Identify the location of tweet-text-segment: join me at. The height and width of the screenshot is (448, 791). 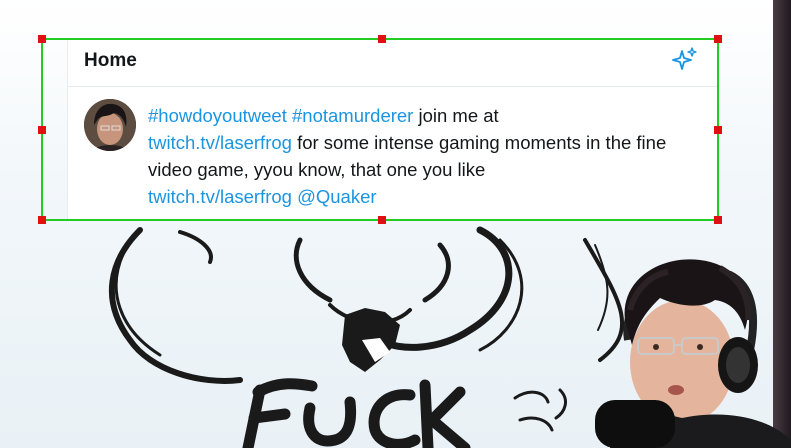
(458, 115).